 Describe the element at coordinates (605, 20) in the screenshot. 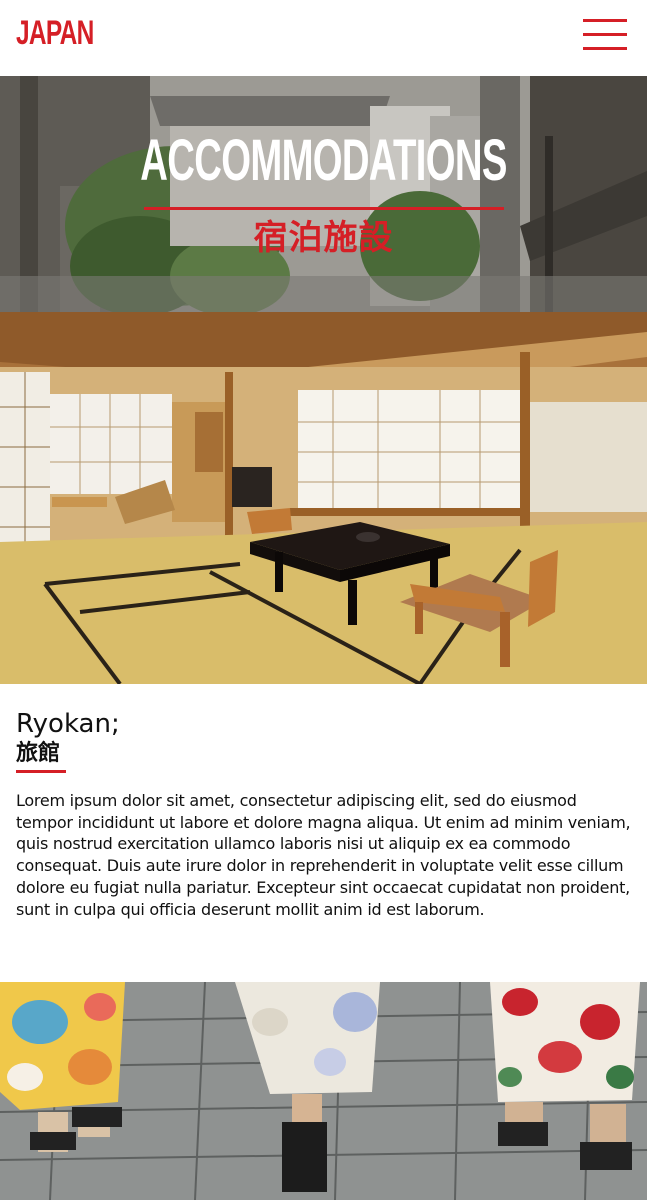

I see `menu-bar-top` at that location.